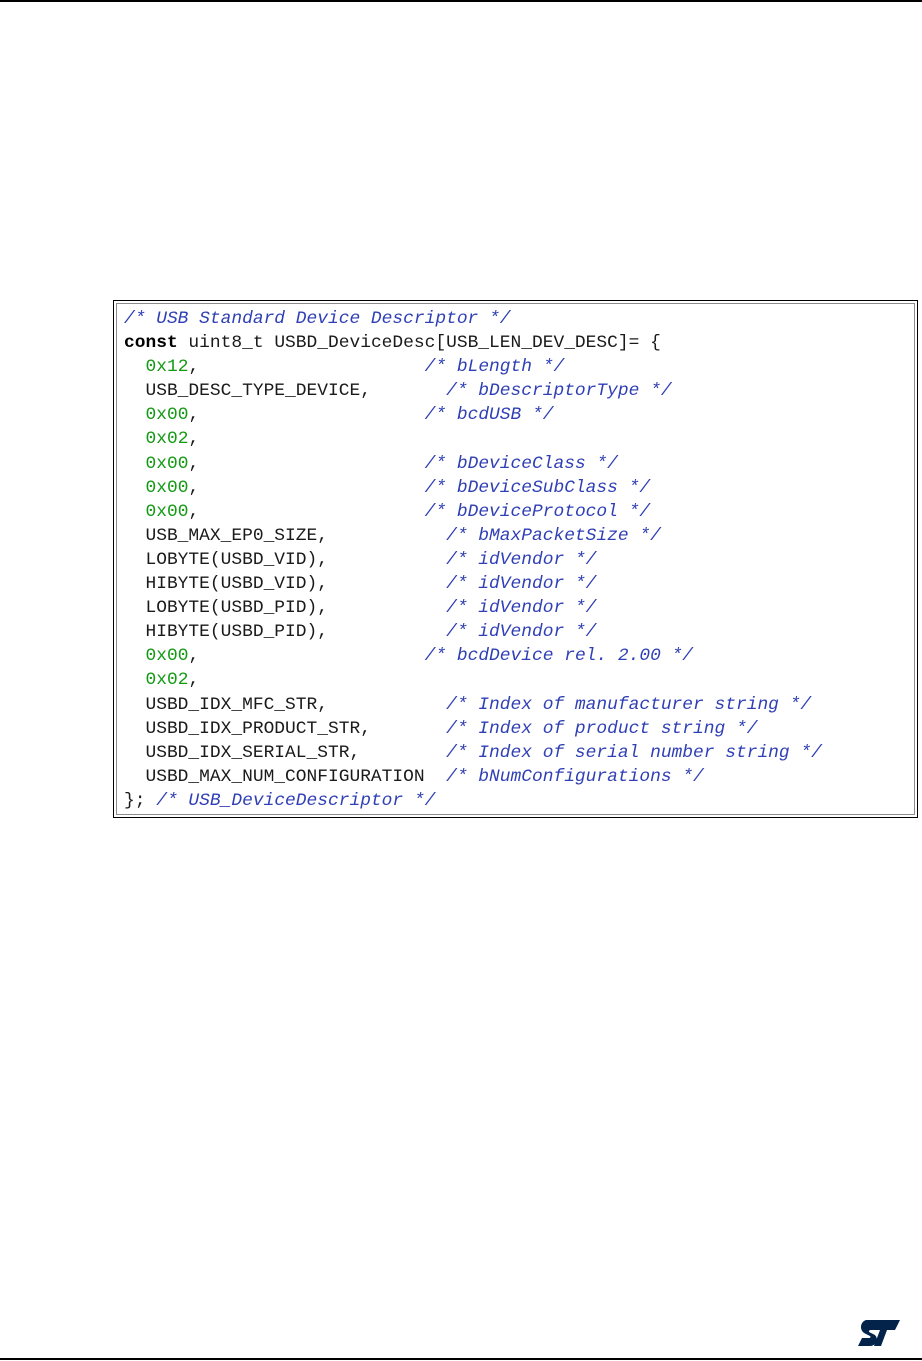 The image size is (922, 1361). Describe the element at coordinates (494, 367) in the screenshot. I see `code-comment: /* bLength */` at that location.